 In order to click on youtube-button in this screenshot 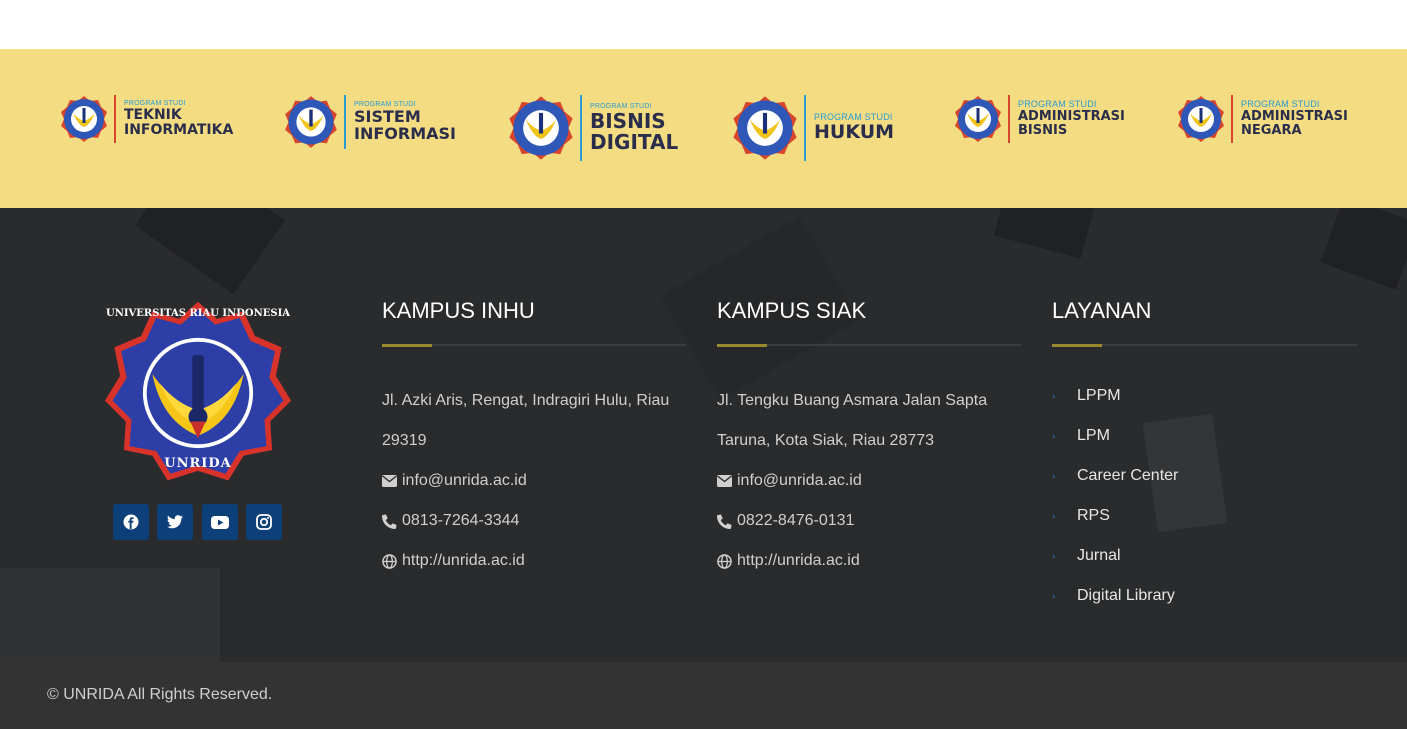, I will do `click(220, 522)`.